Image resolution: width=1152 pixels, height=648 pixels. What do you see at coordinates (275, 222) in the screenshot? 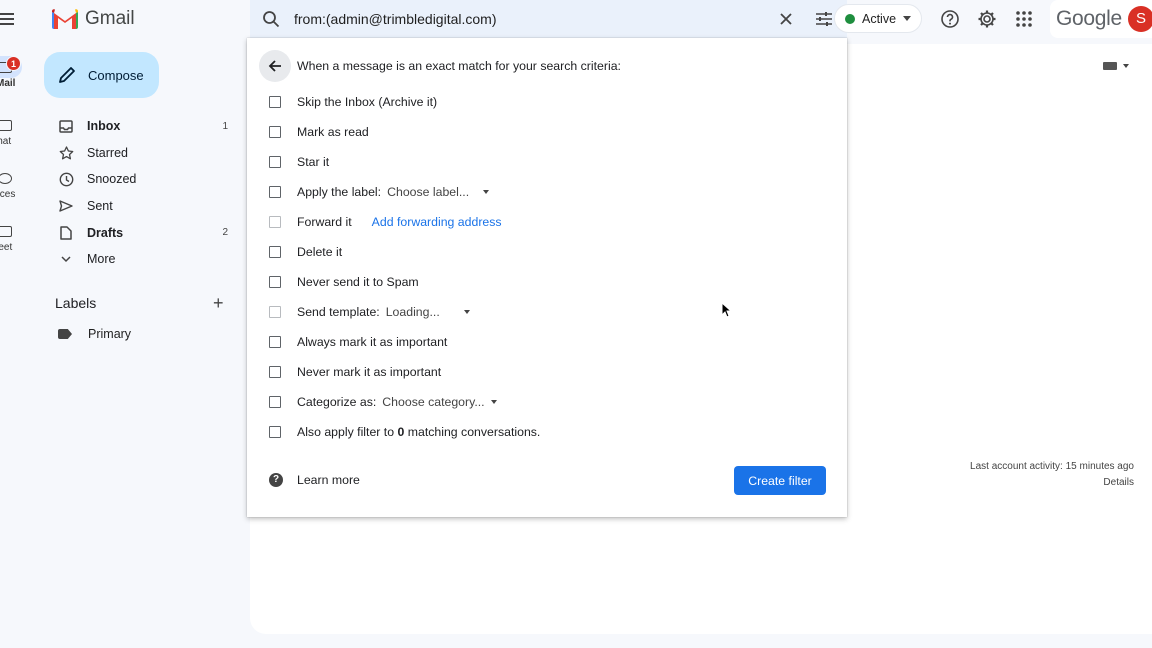
I see `forward-checkbox` at bounding box center [275, 222].